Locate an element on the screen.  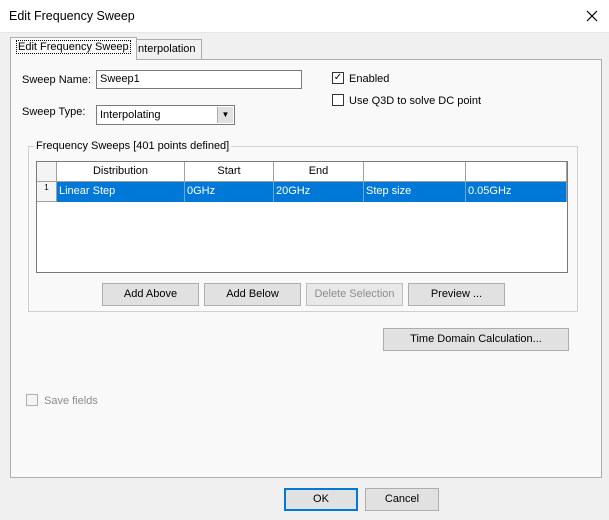
column-header-end: End is located at coordinates (319, 172).